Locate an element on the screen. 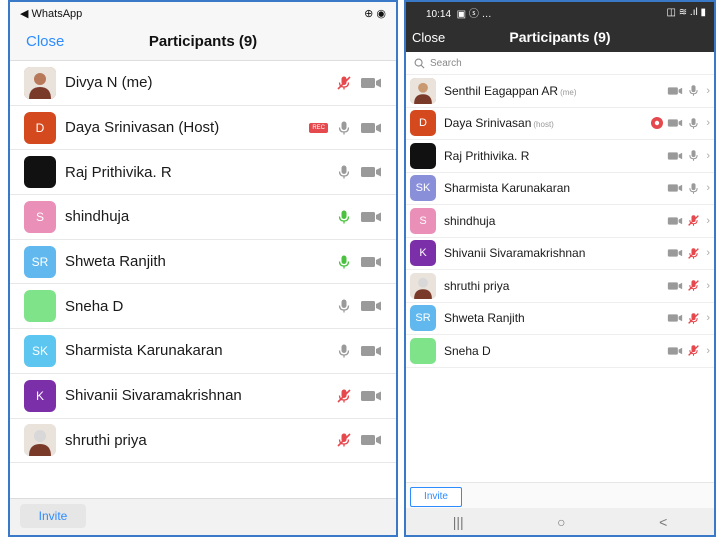 The height and width of the screenshot is (537, 716). recording-icon is located at coordinates (657, 123).